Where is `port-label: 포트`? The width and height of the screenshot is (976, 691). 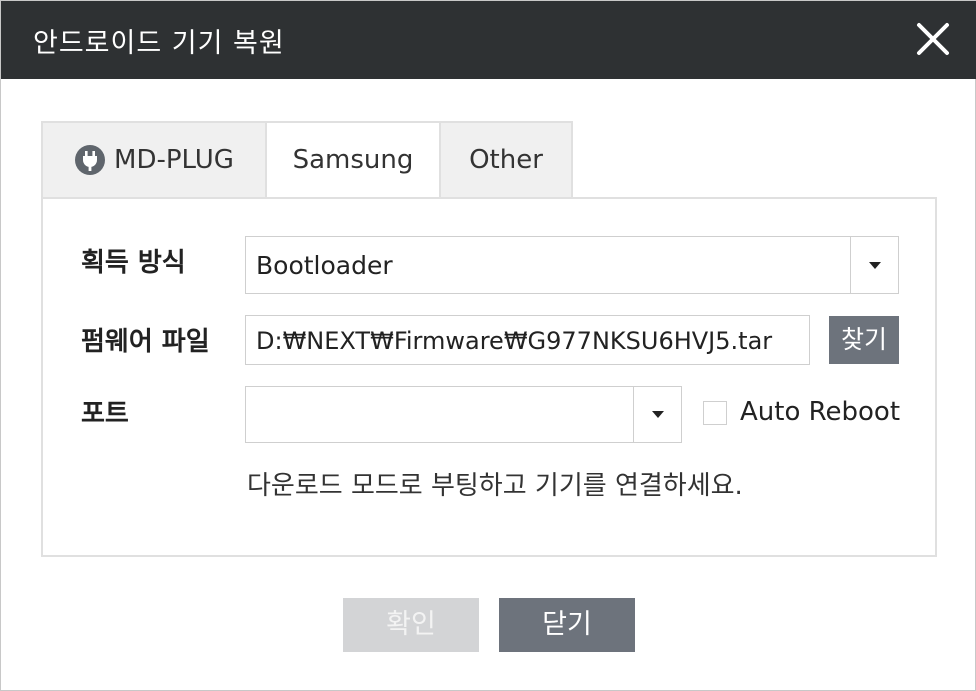
port-label: 포트 is located at coordinates (105, 414).